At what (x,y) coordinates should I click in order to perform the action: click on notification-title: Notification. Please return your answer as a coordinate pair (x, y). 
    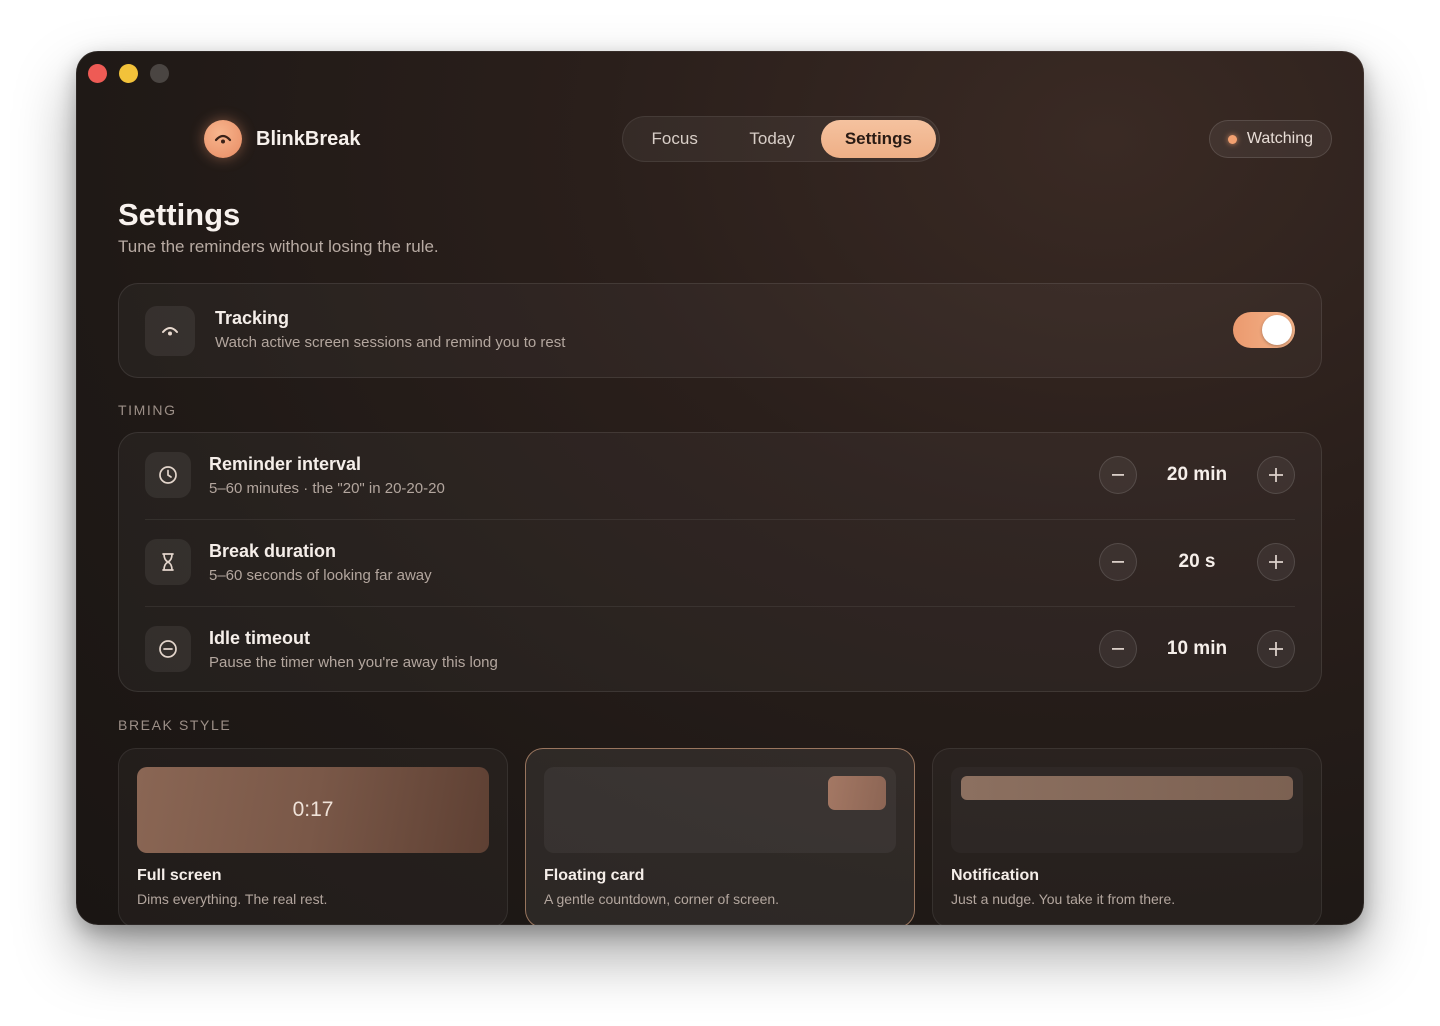
    Looking at the image, I should click on (995, 875).